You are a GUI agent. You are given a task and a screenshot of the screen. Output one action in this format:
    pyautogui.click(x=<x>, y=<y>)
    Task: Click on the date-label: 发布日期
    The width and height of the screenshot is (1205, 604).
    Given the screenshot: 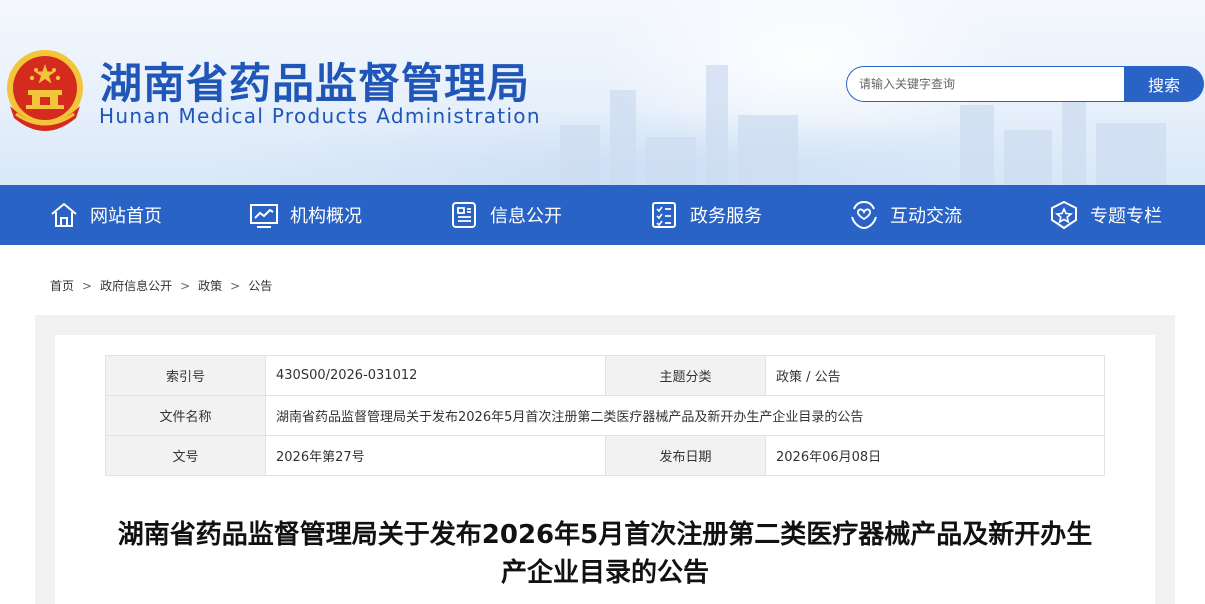 What is the action you would take?
    pyautogui.click(x=685, y=455)
    